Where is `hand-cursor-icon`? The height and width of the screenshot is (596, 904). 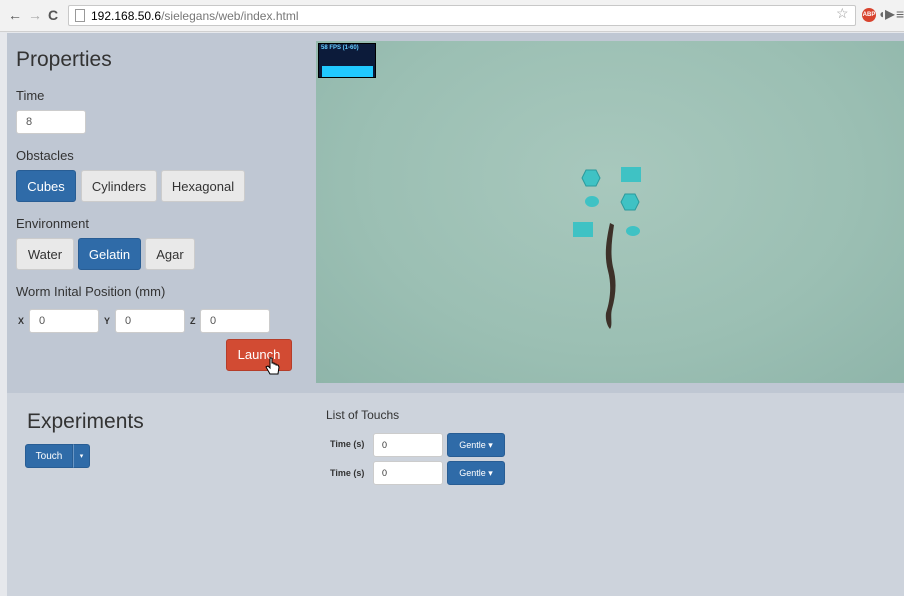 hand-cursor-icon is located at coordinates (272, 366).